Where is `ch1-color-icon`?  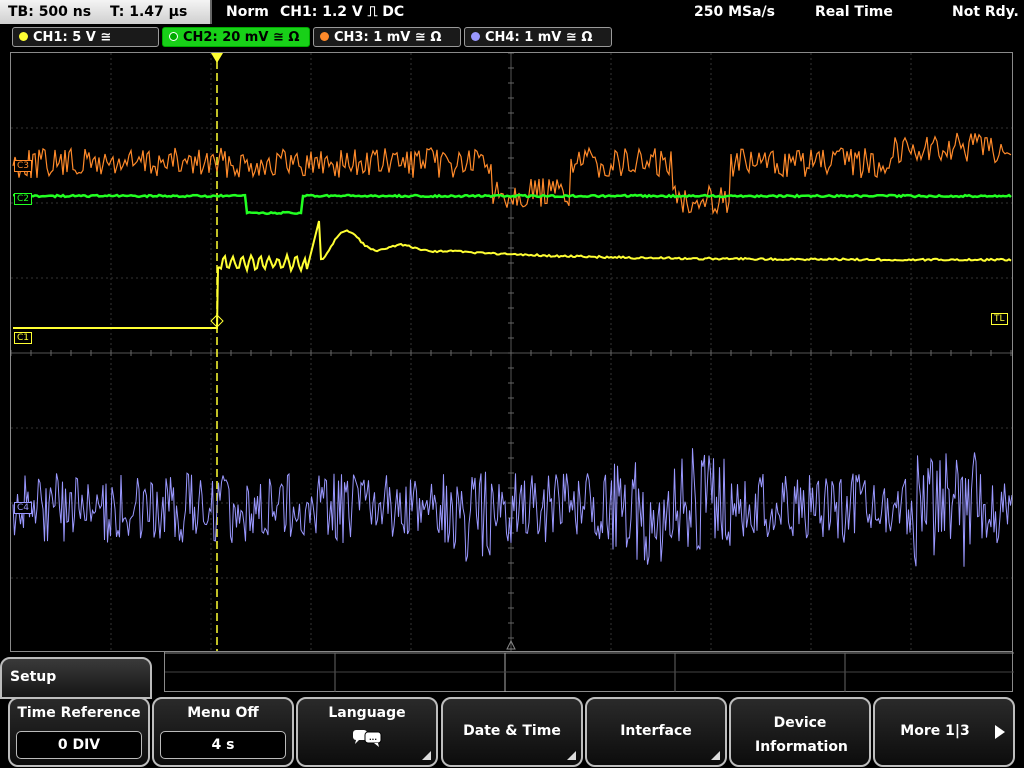
ch1-color-icon is located at coordinates (23, 36).